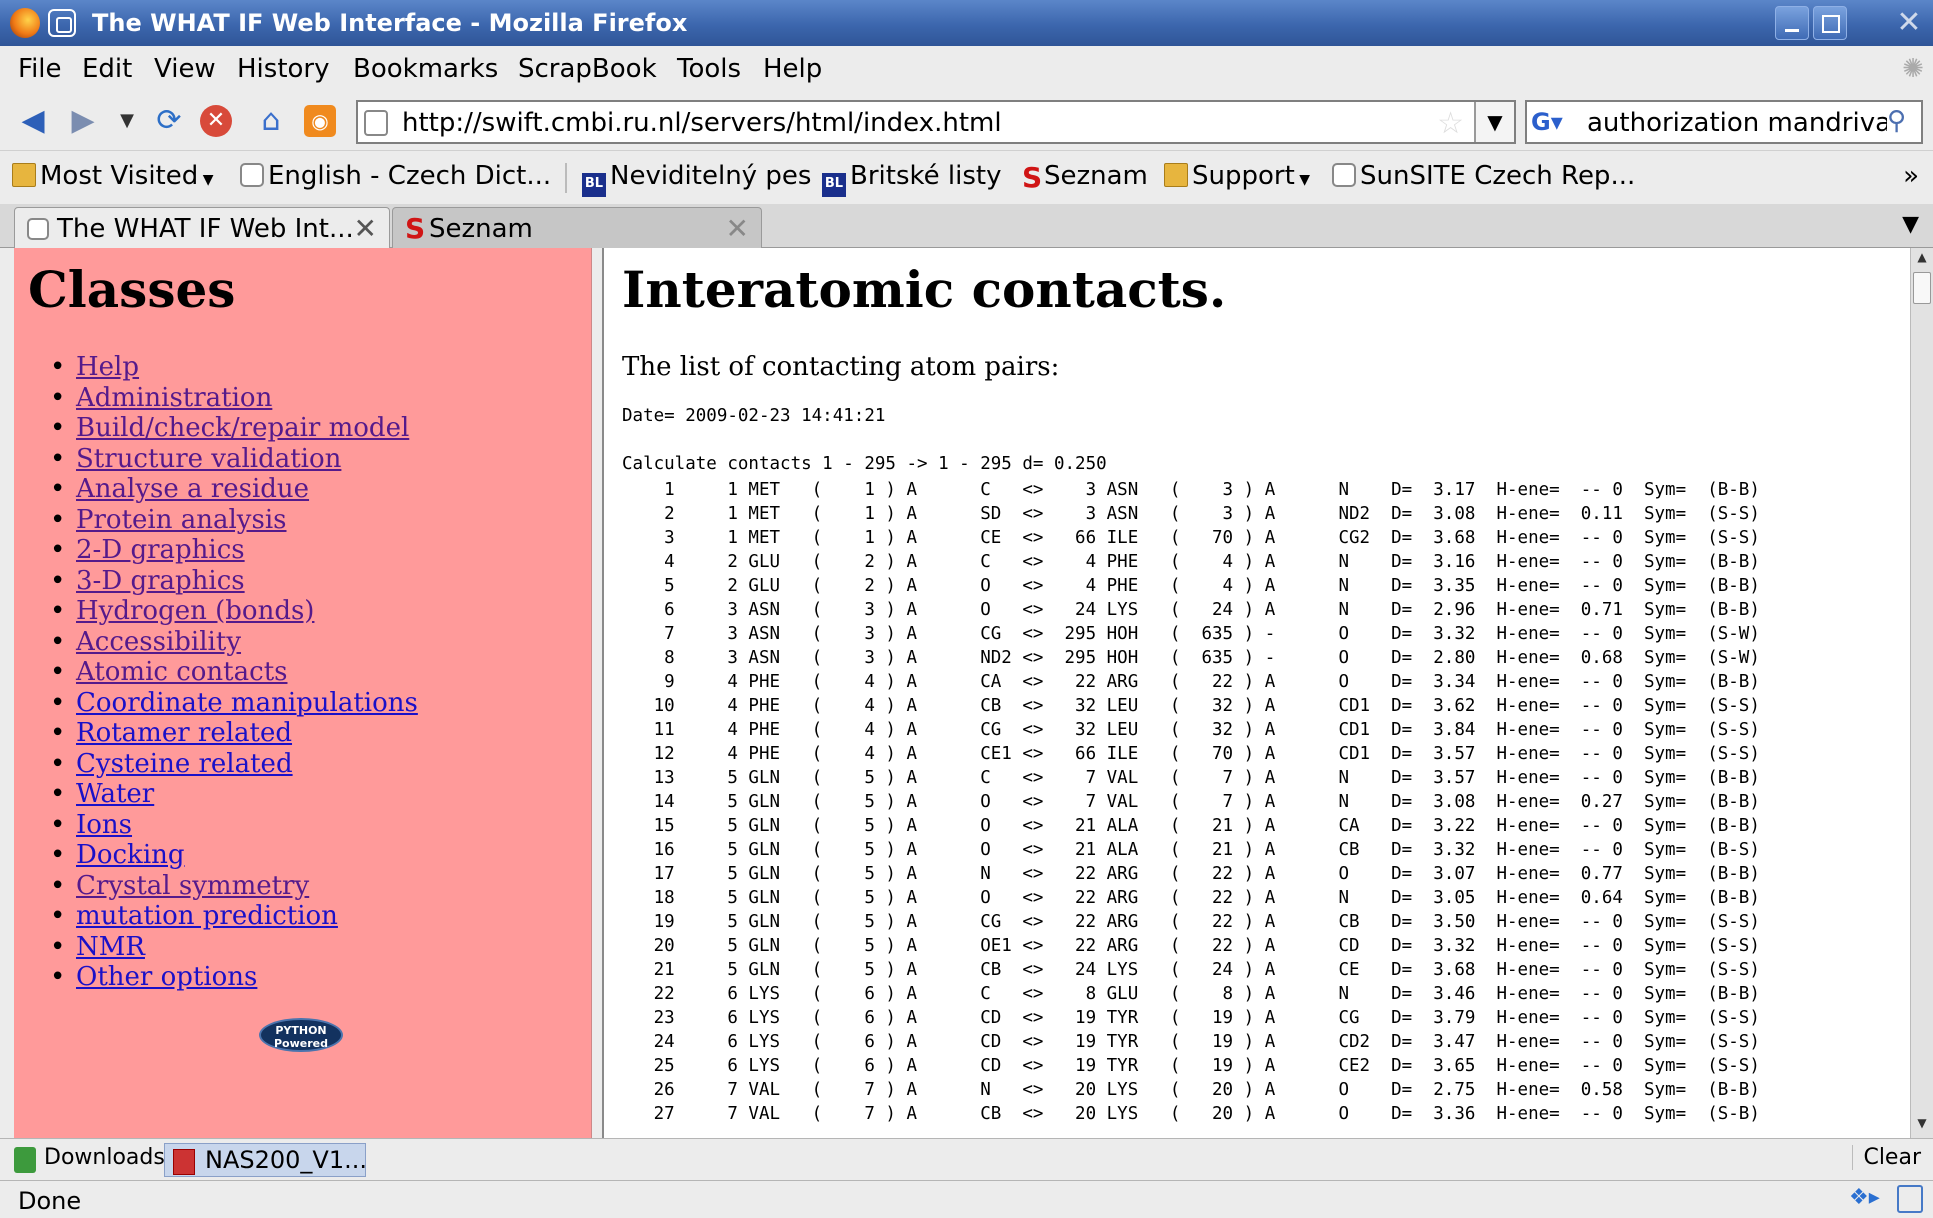 The image size is (1933, 1218). What do you see at coordinates (62, 23) in the screenshot?
I see `window-menu-icon` at bounding box center [62, 23].